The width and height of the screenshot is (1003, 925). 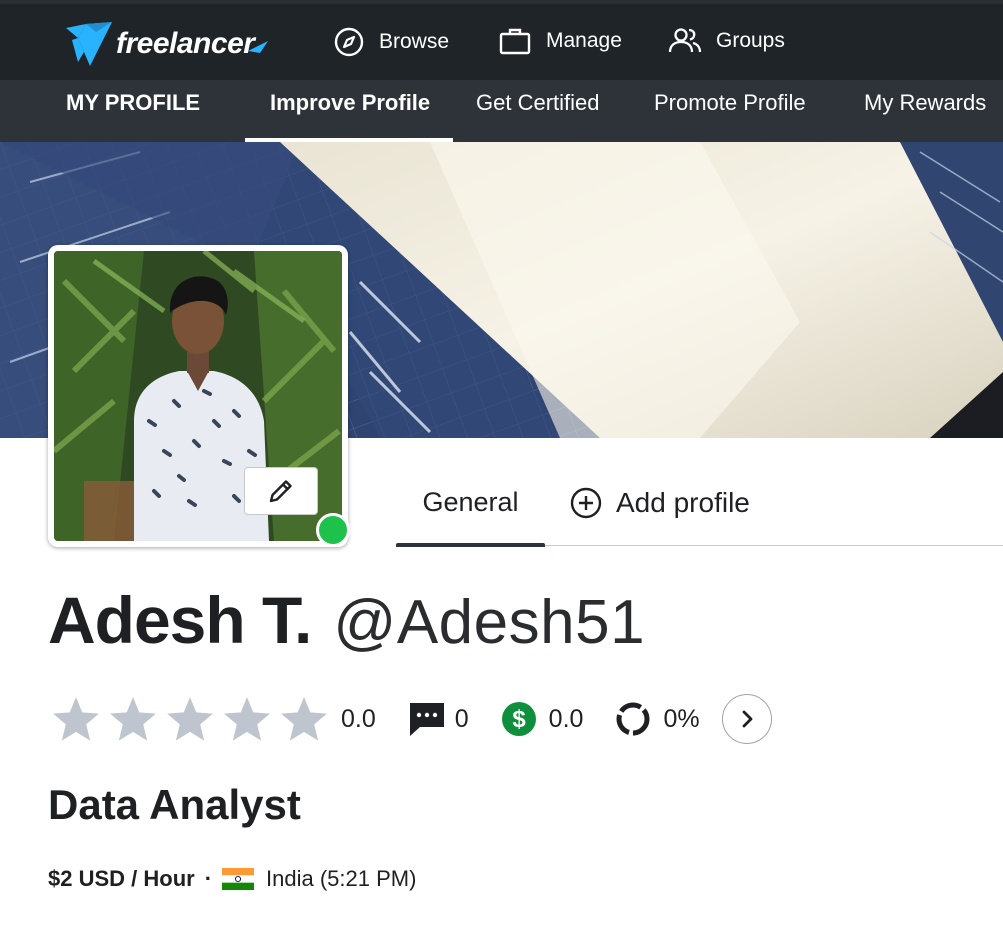 I want to click on more-stats-button, so click(x=746, y=719).